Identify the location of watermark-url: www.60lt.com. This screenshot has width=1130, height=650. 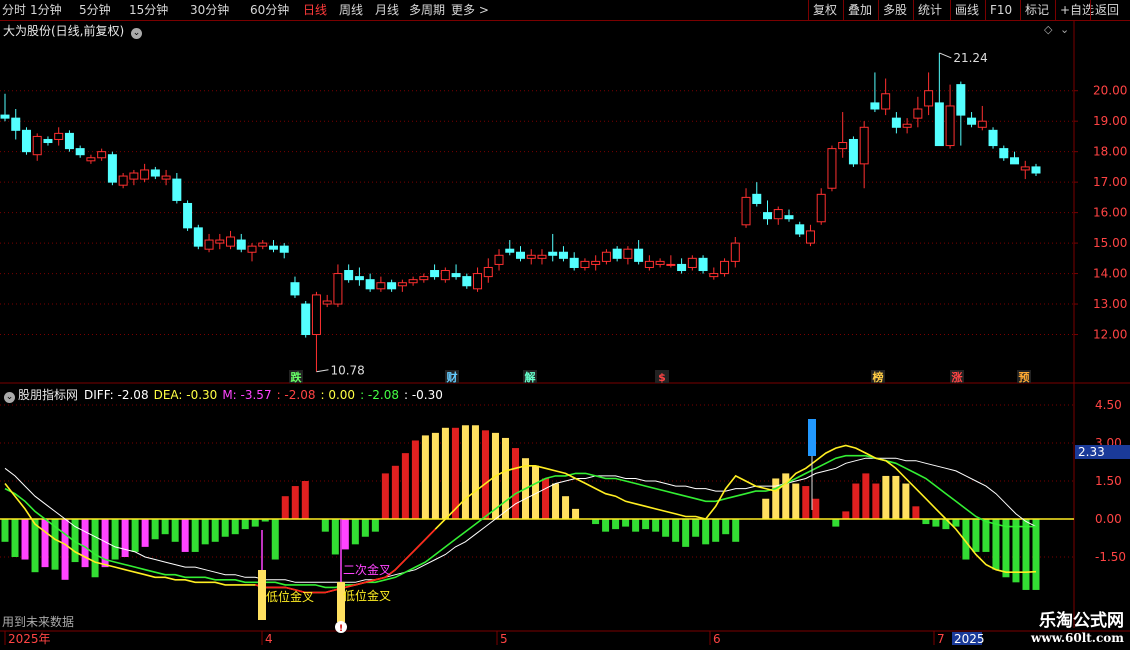
(1077, 638).